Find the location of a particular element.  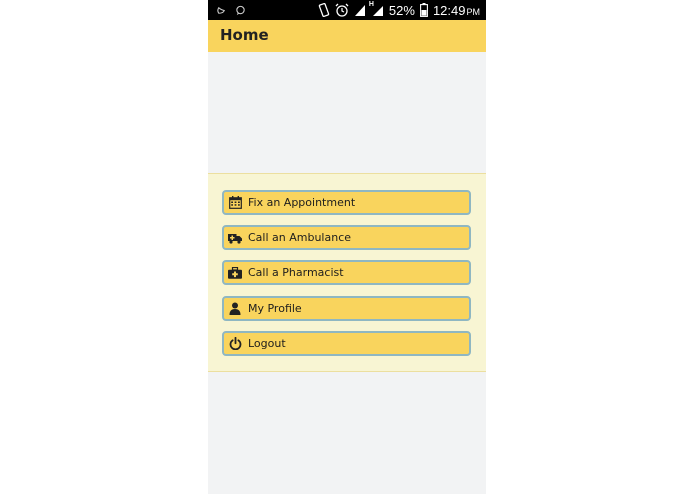

night-mode-icon is located at coordinates (221, 12).